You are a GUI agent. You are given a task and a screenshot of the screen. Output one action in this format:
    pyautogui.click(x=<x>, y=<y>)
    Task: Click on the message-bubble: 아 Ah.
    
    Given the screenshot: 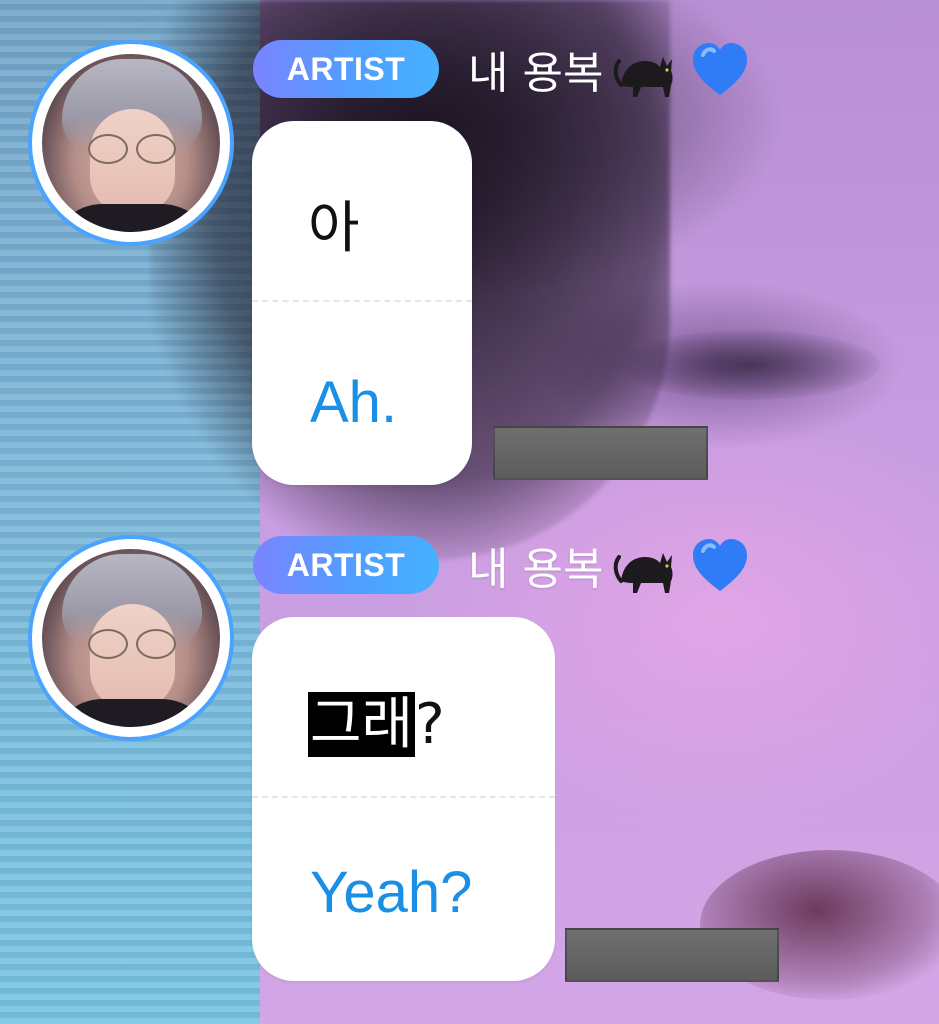 What is the action you would take?
    pyautogui.click(x=362, y=303)
    